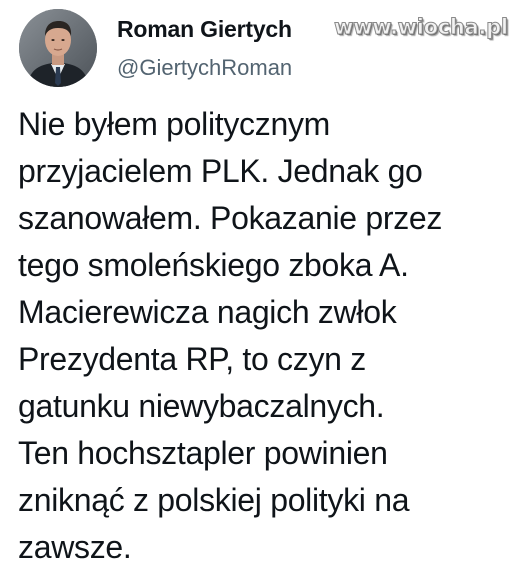 This screenshot has width=526, height=578. I want to click on tweet-text-line: przyjacielem PLK. Jednak go, so click(220, 171).